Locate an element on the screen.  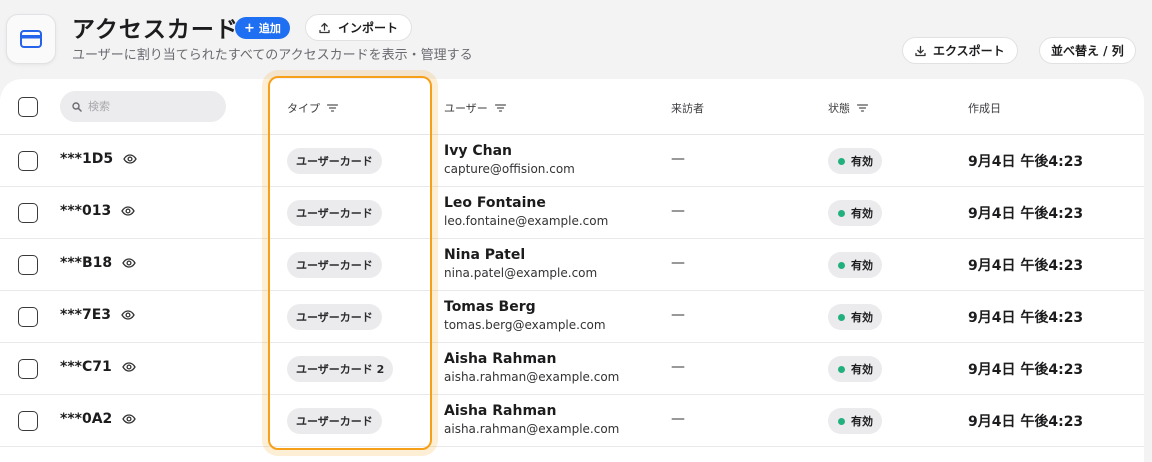
export-button-label: エクスポート is located at coordinates (969, 51).